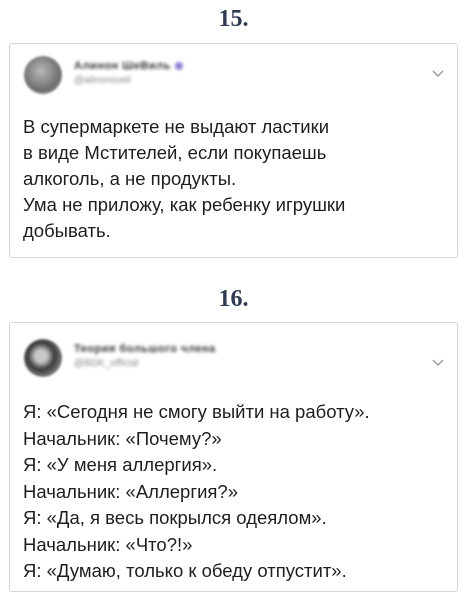 The image size is (467, 604). Describe the element at coordinates (128, 66) in the screenshot. I see `author-name: Алинон ШеВиль` at that location.